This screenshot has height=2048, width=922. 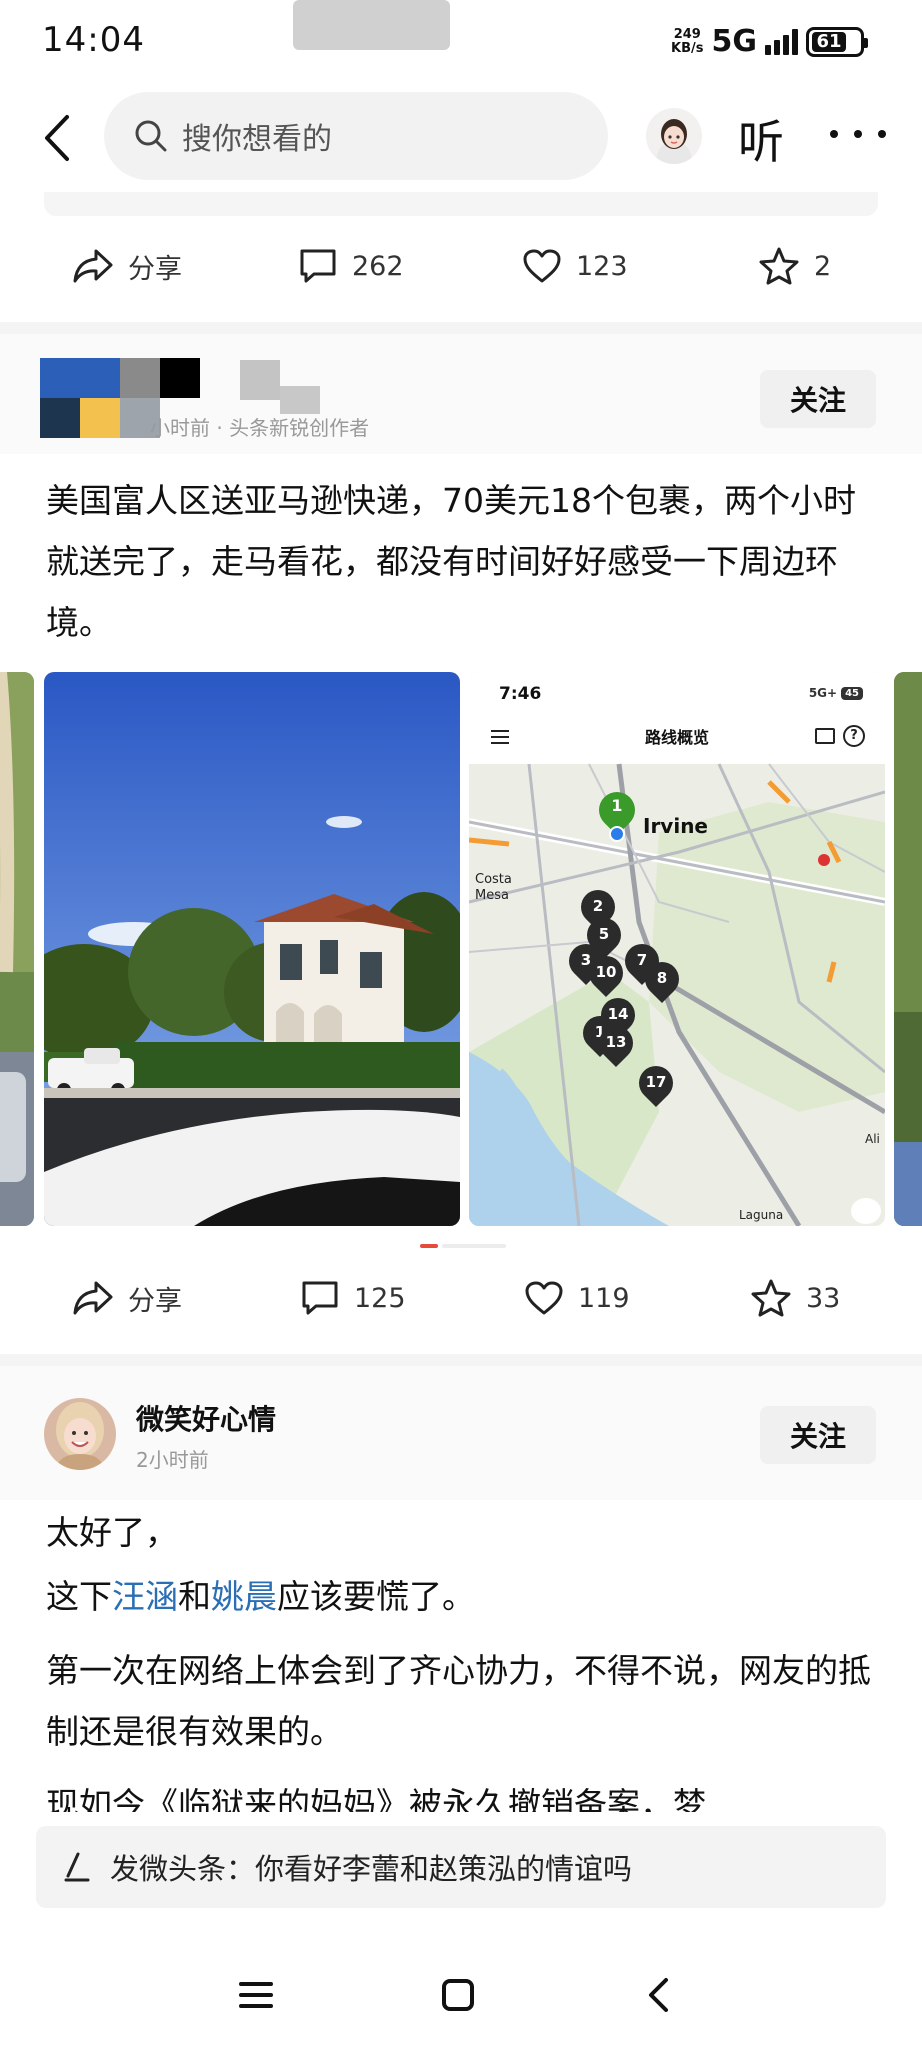 What do you see at coordinates (687, 41) in the screenshot?
I see `net-speed: 249 KB/s` at bounding box center [687, 41].